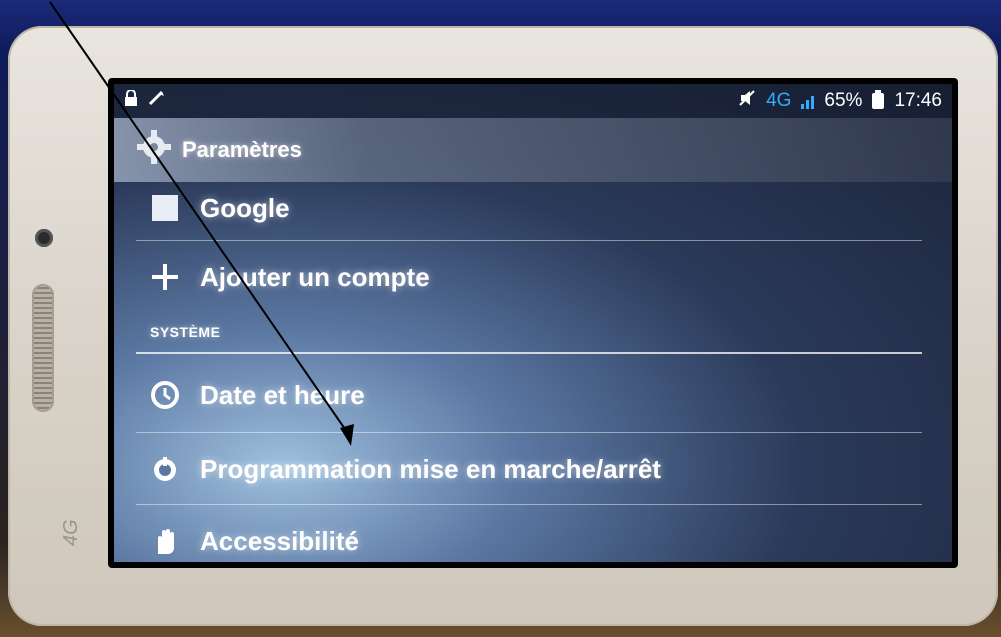 The width and height of the screenshot is (1001, 637). Describe the element at coordinates (529, 353) in the screenshot. I see `section-divider` at that location.